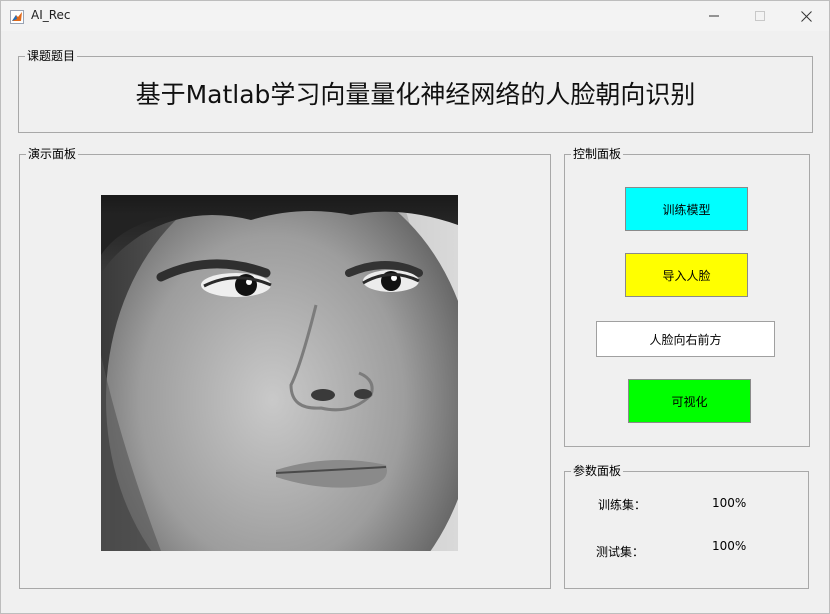 Image resolution: width=830 pixels, height=614 pixels. Describe the element at coordinates (51, 56) in the screenshot. I see `topic-panel-legend: 课题题目` at that location.